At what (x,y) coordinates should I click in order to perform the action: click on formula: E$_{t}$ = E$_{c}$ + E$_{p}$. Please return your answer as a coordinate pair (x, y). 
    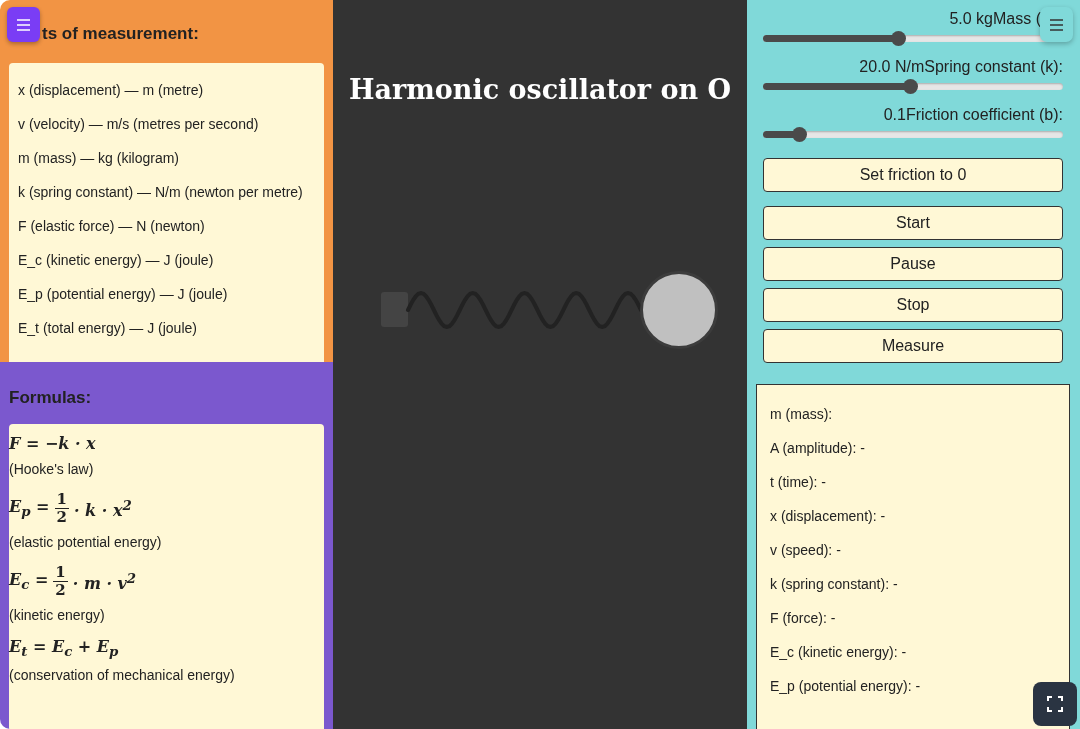
    Looking at the image, I should click on (64, 648).